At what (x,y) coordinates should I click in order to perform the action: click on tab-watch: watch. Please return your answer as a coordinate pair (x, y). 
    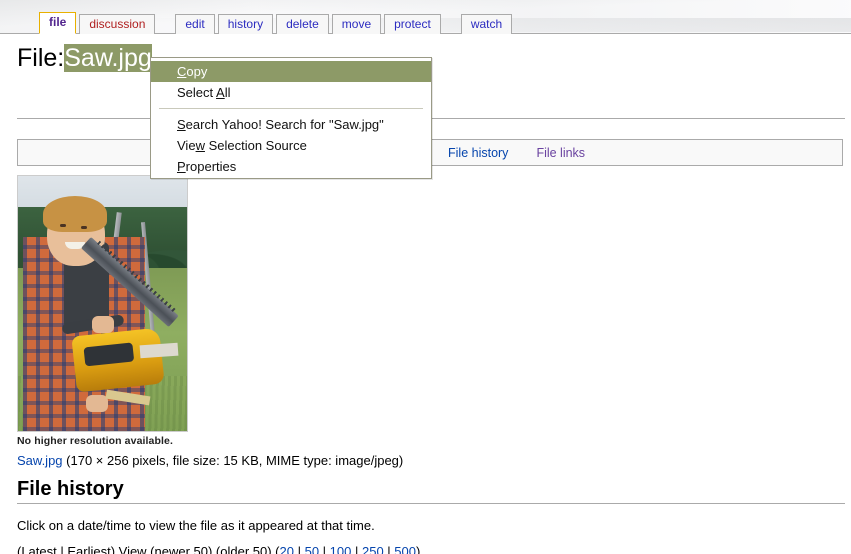
    Looking at the image, I should click on (486, 24).